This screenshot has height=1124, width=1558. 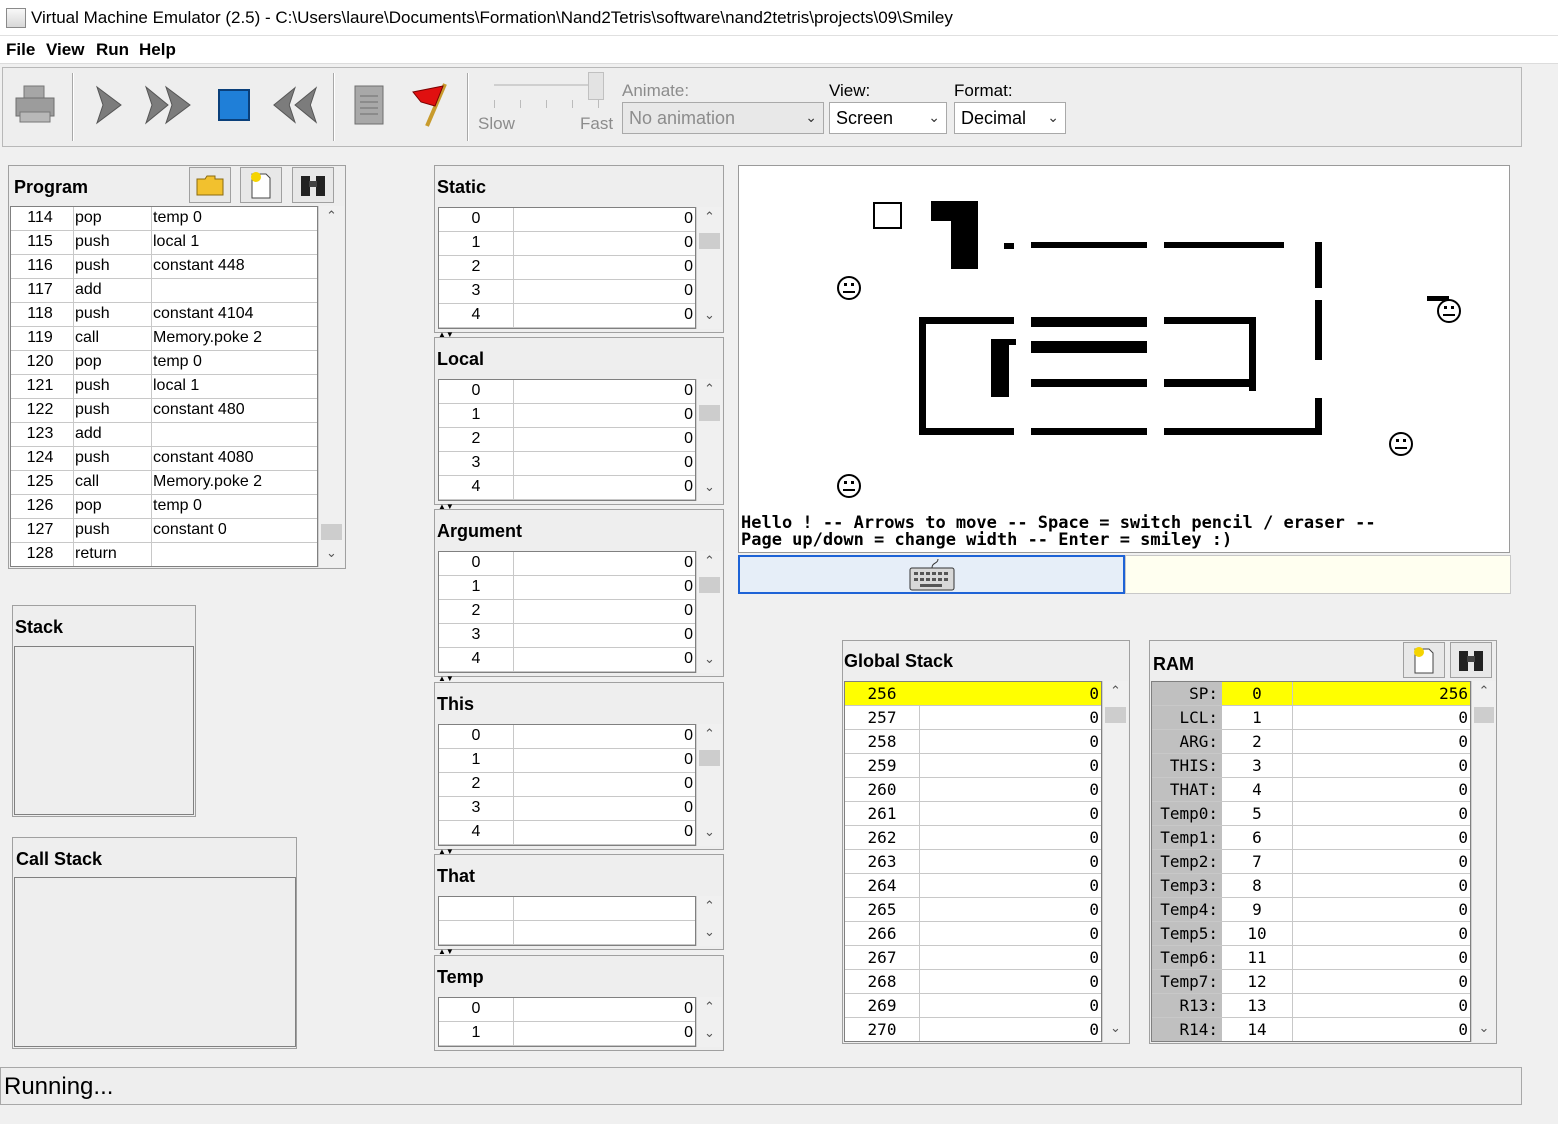 What do you see at coordinates (169, 105) in the screenshot?
I see `run-button` at bounding box center [169, 105].